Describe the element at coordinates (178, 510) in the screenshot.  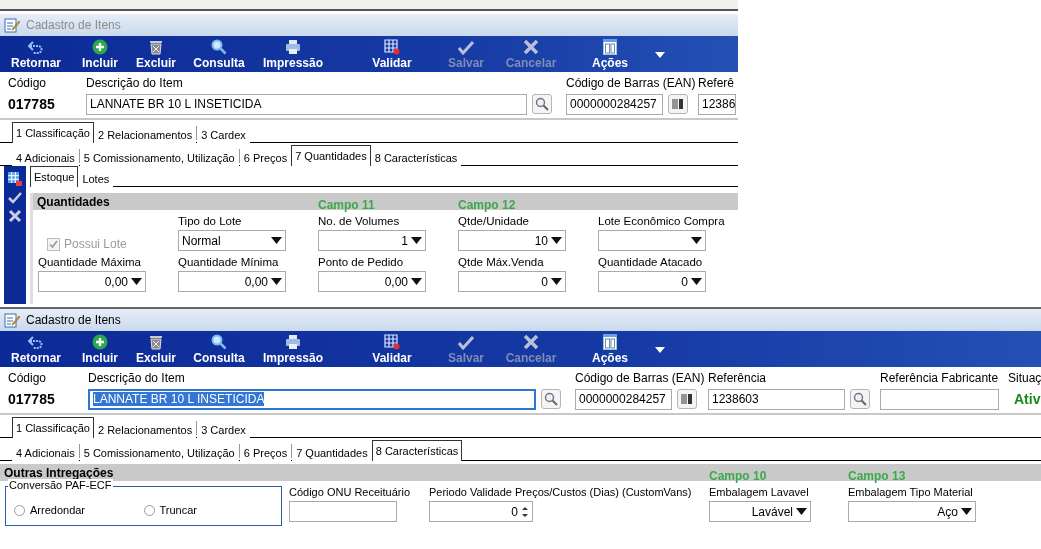
I see `radio-label: Truncar` at that location.